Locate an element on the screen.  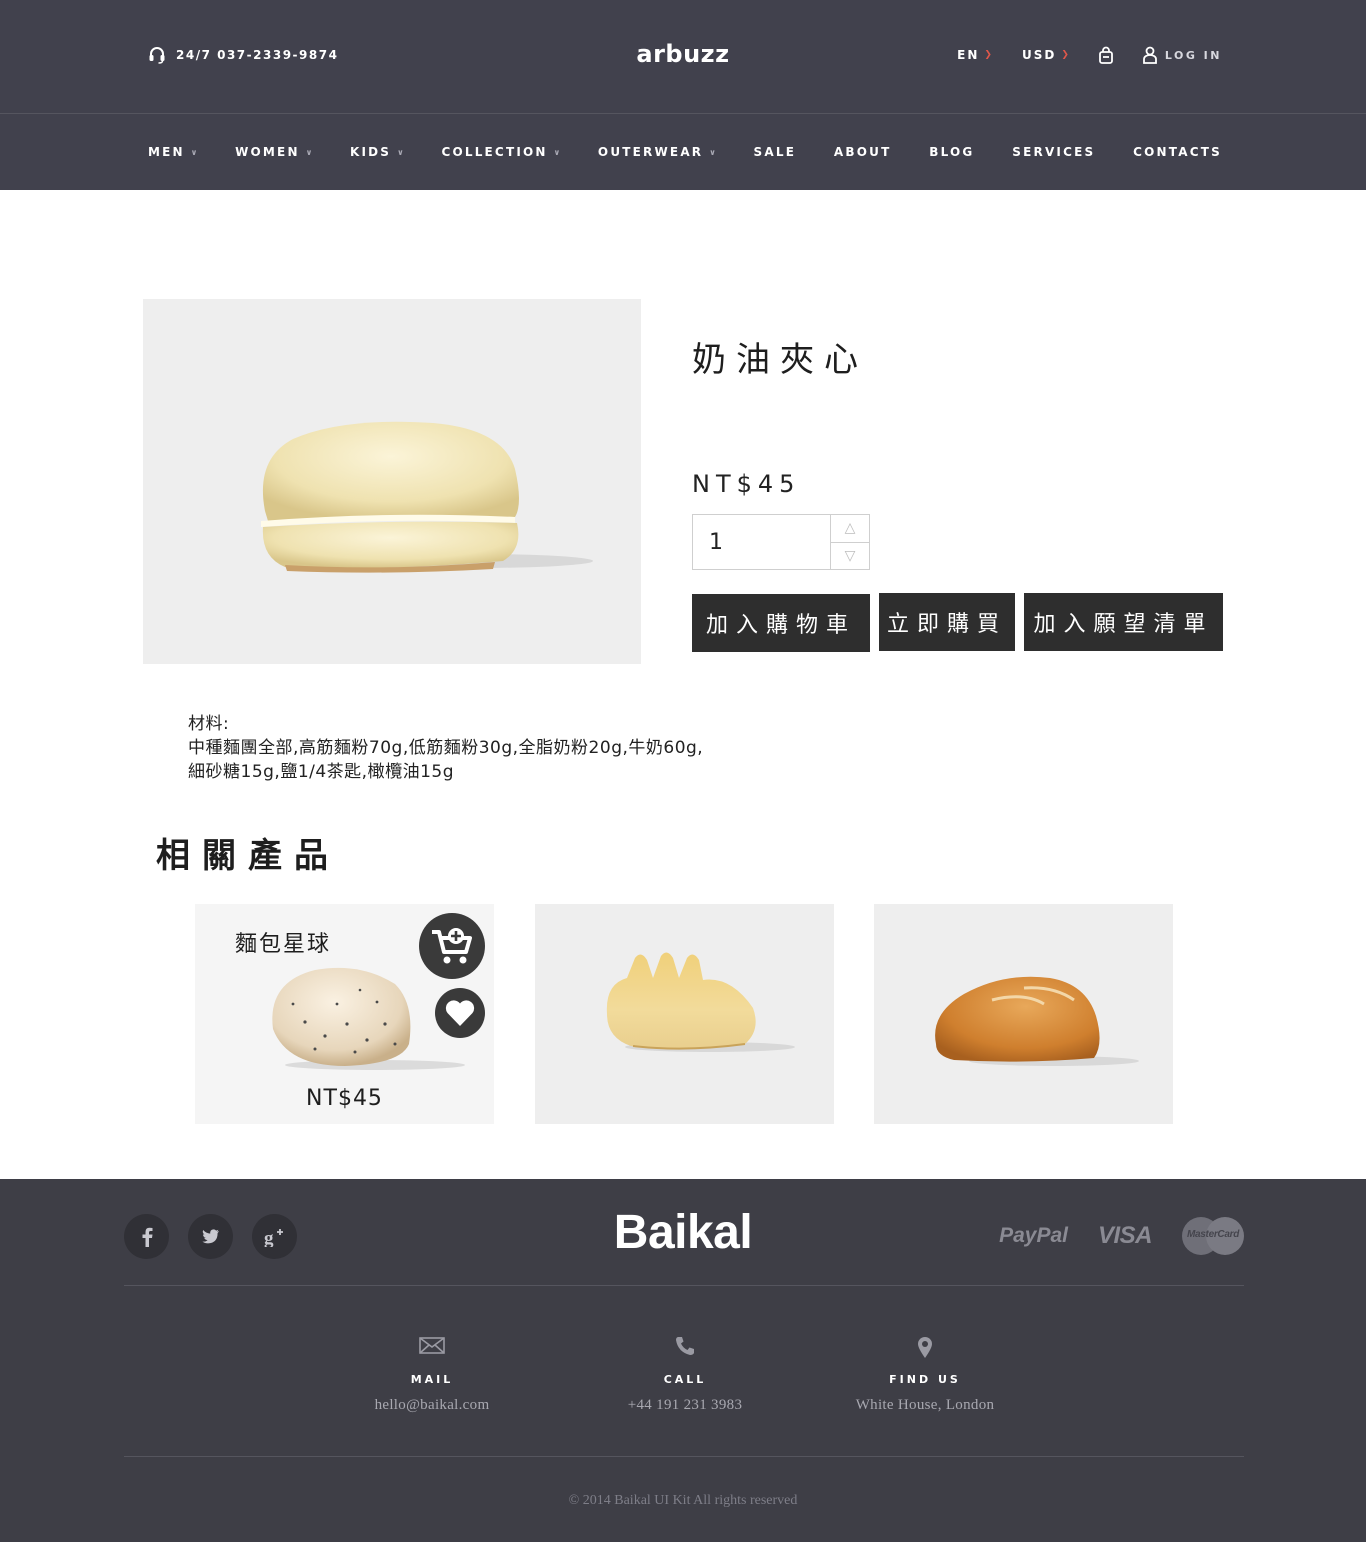
nav-item-contacts: CONTACTS is located at coordinates (1177, 152).